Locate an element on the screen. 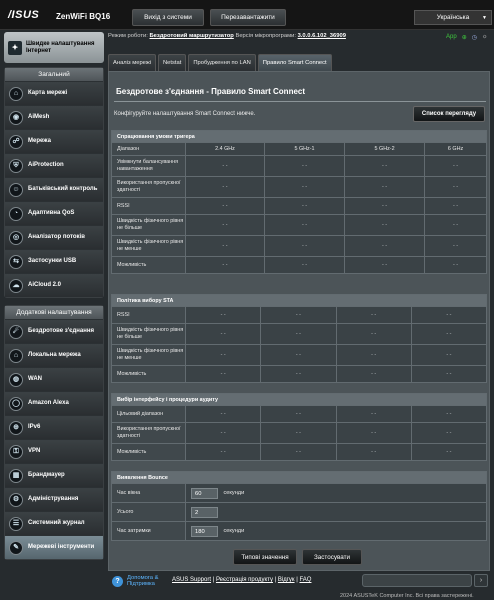  count-input: 2 is located at coordinates (204, 512).